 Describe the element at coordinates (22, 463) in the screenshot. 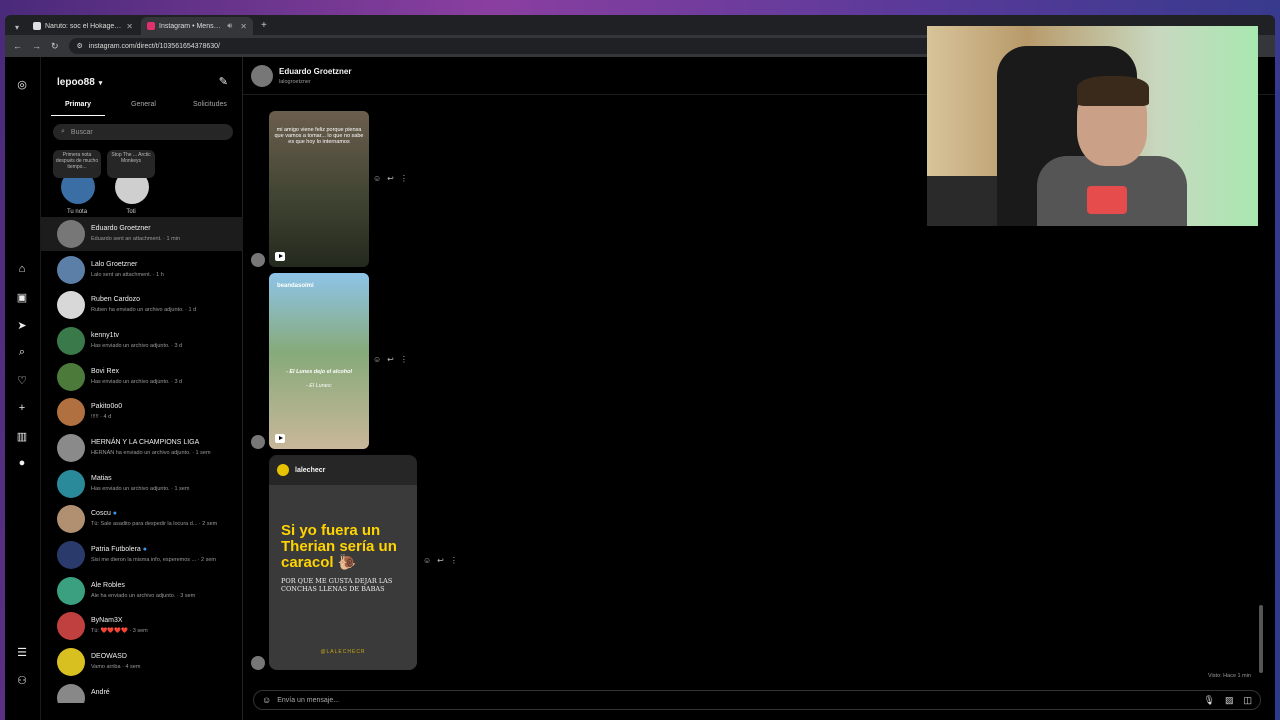

I see `profile-icon: ●` at that location.